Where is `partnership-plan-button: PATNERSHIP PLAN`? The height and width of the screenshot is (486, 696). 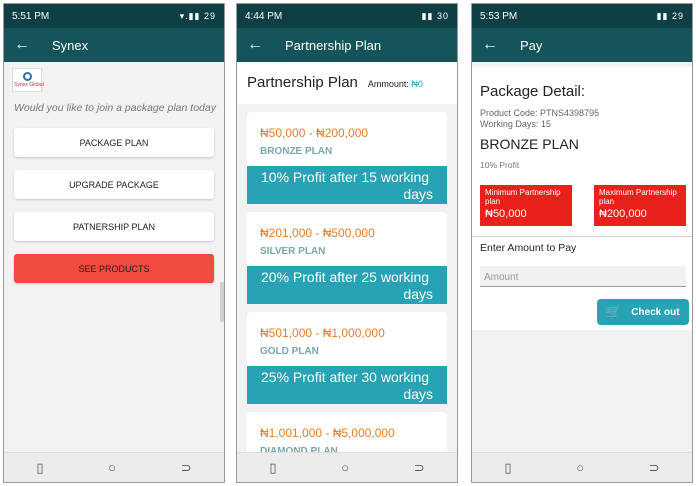
partnership-plan-button: PATNERSHIP PLAN is located at coordinates (114, 226).